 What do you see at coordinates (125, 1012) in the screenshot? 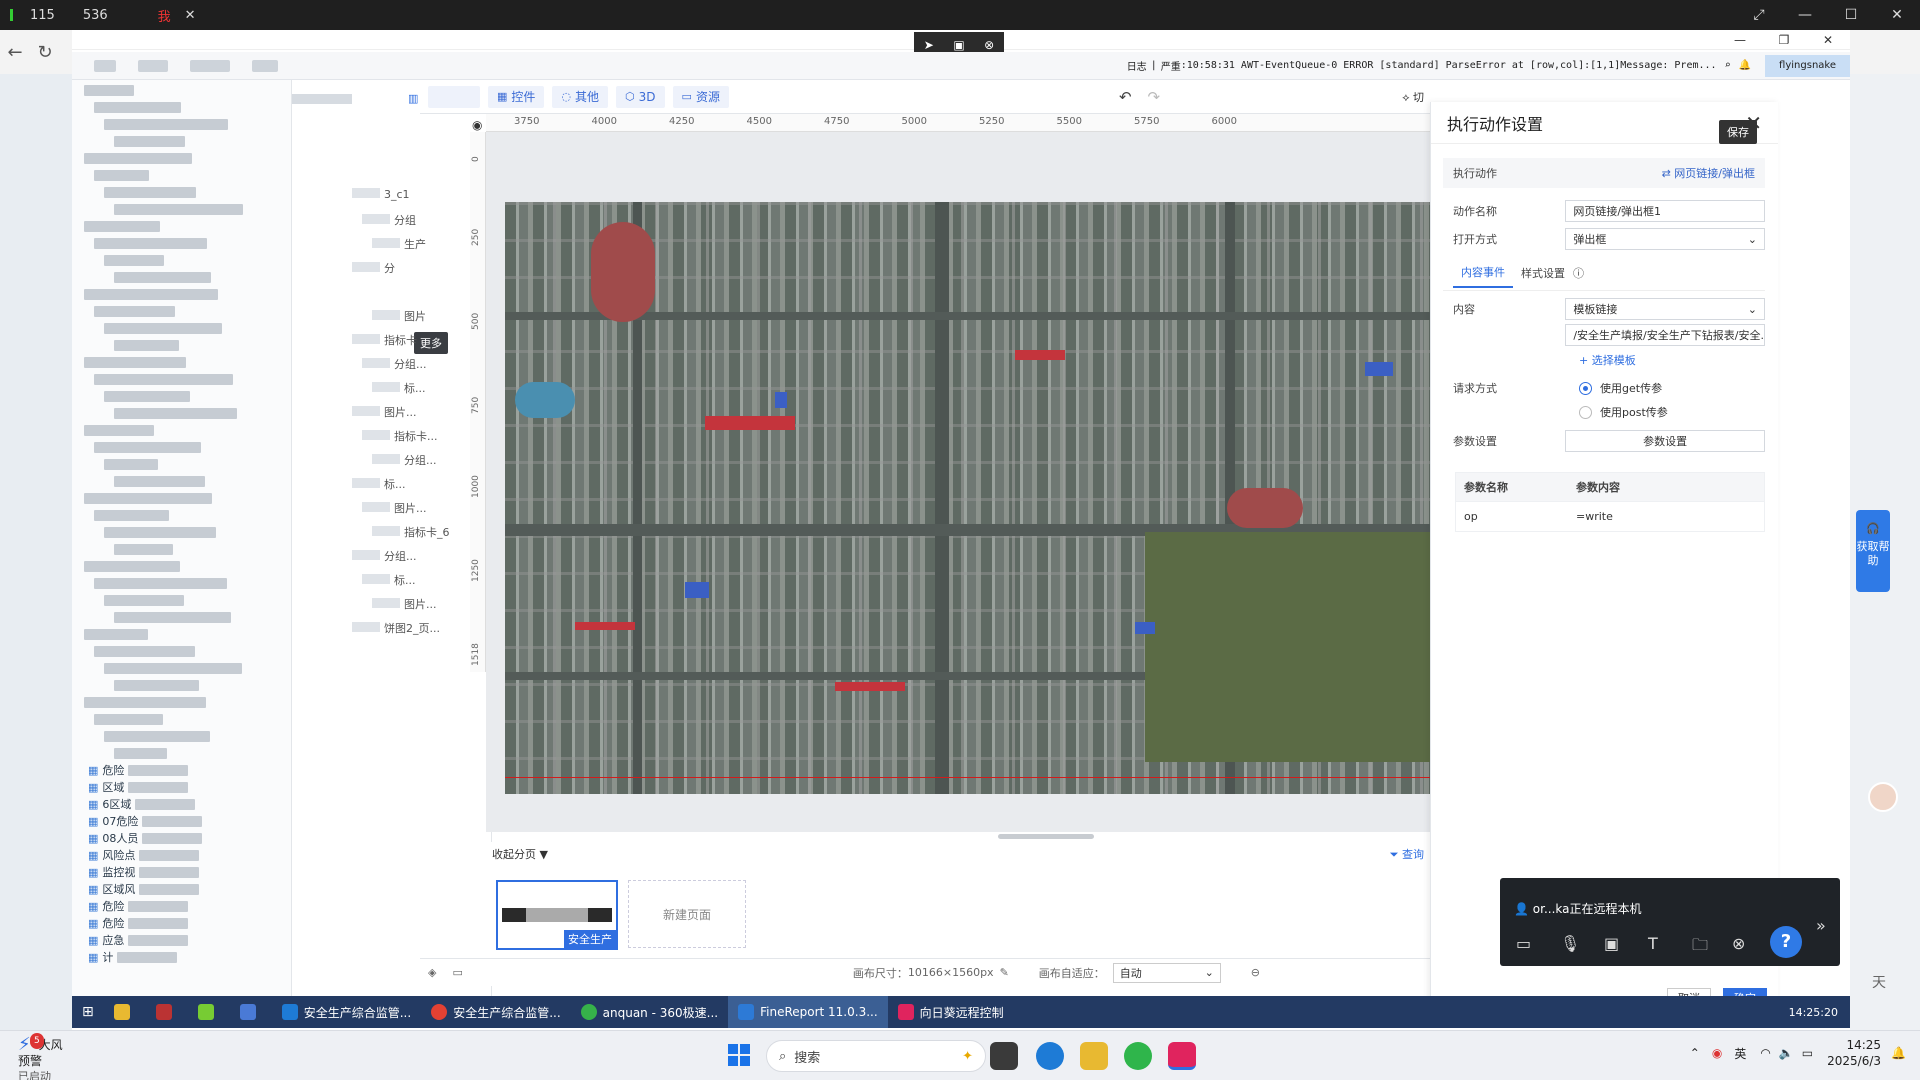
I see `remote-explorer-icon` at bounding box center [125, 1012].